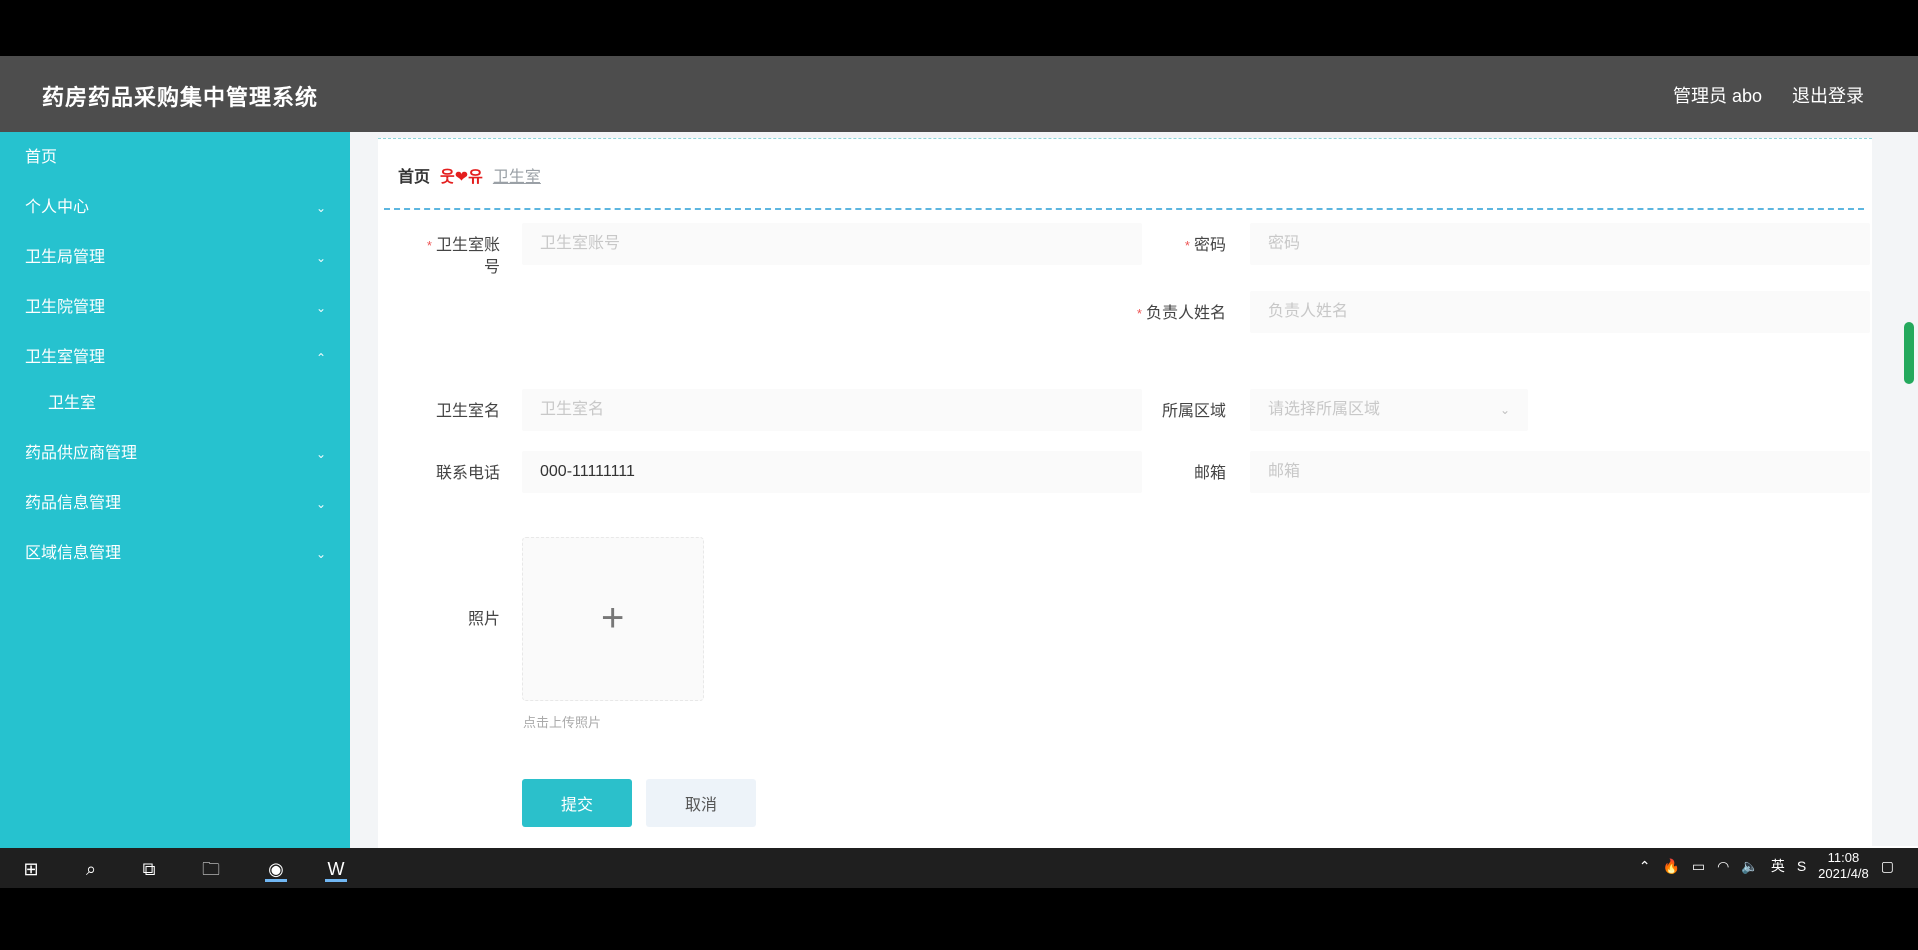 The height and width of the screenshot is (950, 1918). Describe the element at coordinates (73, 553) in the screenshot. I see `sidebar-item-label: 区域信息管理` at that location.